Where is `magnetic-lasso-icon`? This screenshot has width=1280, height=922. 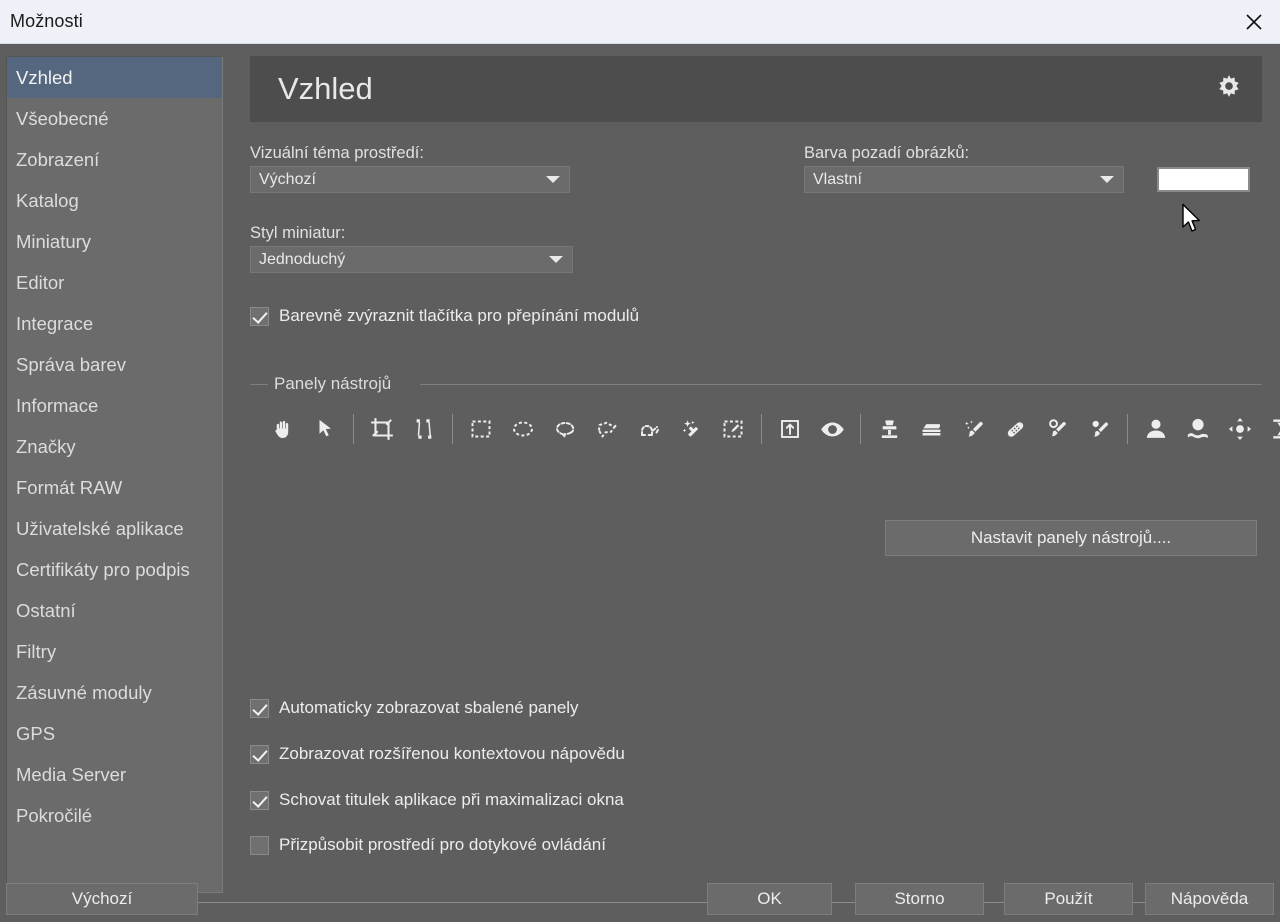 magnetic-lasso-icon is located at coordinates (649, 429).